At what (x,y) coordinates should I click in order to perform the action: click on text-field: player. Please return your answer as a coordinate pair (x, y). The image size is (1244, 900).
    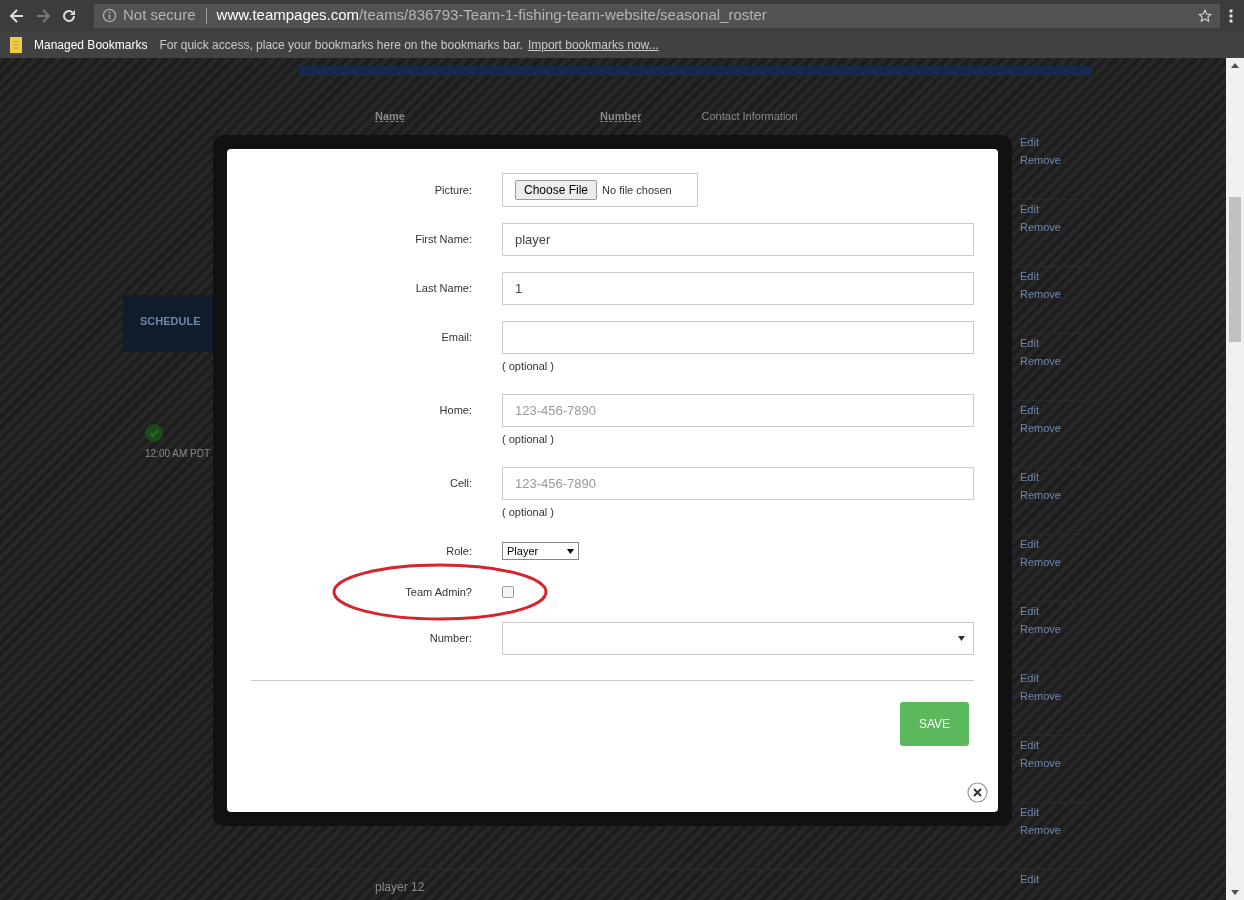
    Looking at the image, I should click on (738, 239).